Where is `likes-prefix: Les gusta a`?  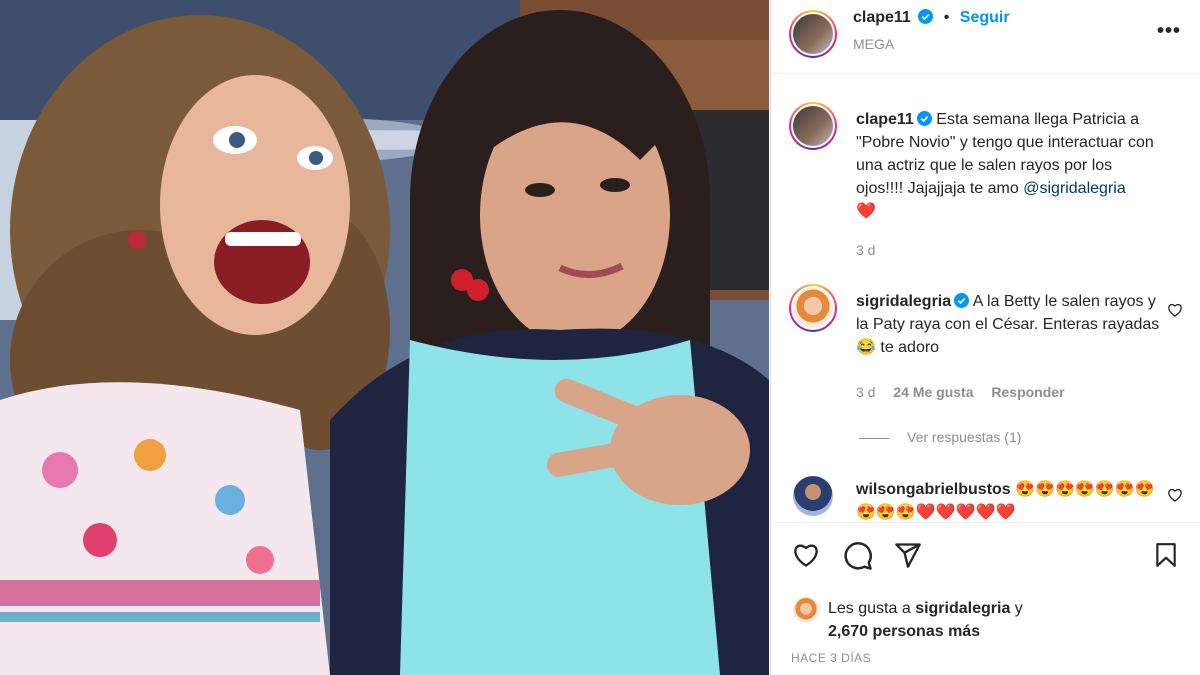
likes-prefix: Les gusta a is located at coordinates (869, 608).